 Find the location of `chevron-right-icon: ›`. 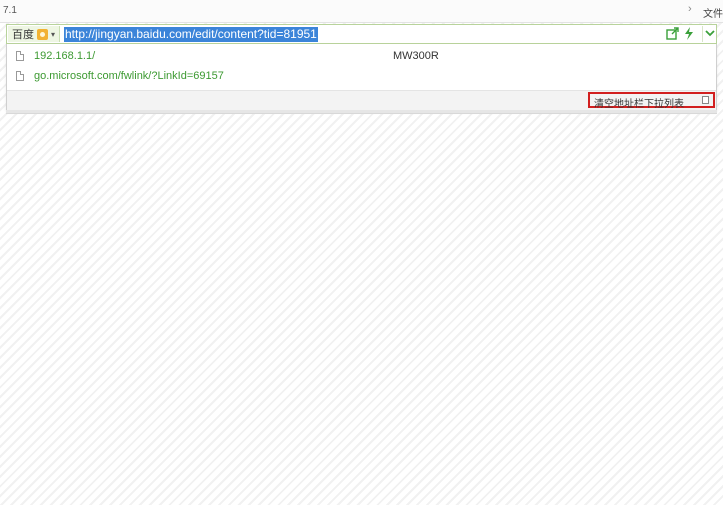

chevron-right-icon: › is located at coordinates (690, 9).